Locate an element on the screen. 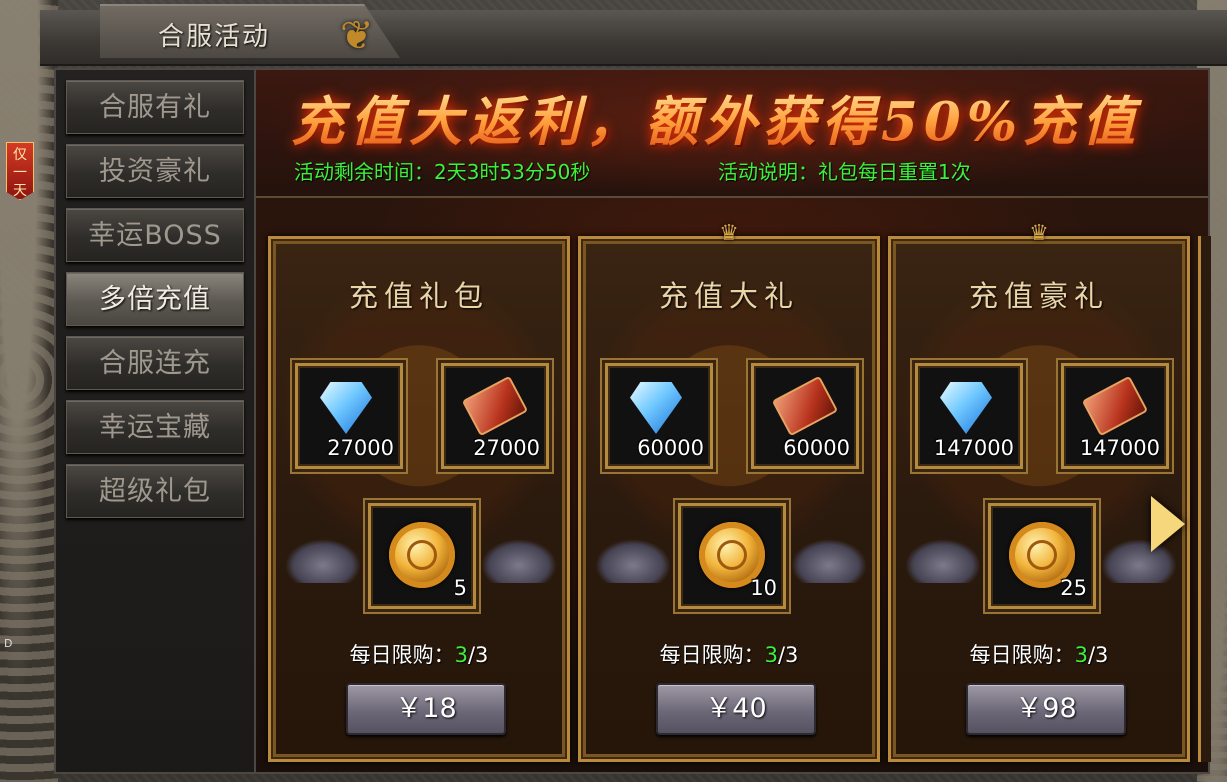  reward-slot: 5 is located at coordinates (422, 556).